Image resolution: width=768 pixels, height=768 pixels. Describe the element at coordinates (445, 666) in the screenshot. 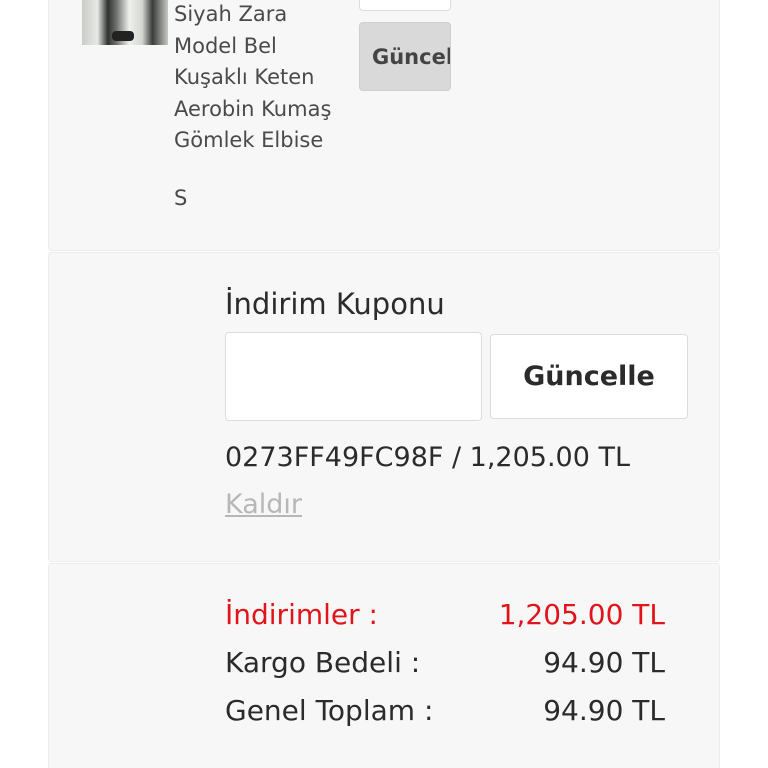

I see `shipping-row: Kargo Bedeli : 94.90 TL` at that location.